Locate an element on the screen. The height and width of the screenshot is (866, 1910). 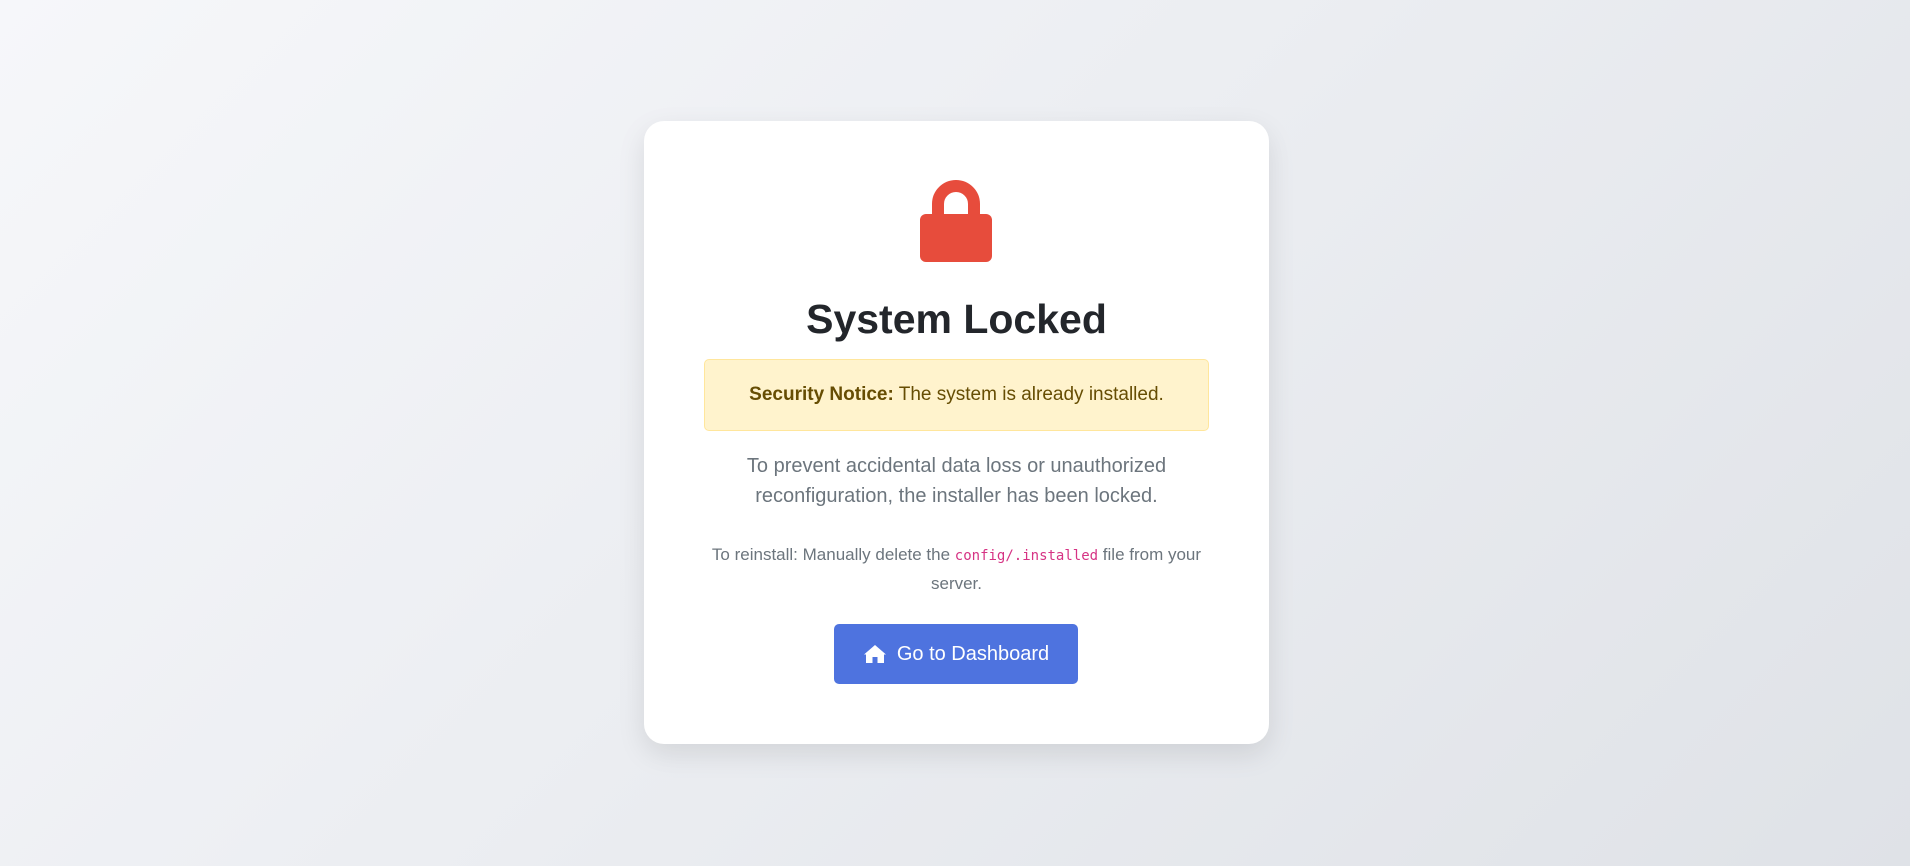
reinstall-prefix: To reinstall: Manually delete the is located at coordinates (833, 554).